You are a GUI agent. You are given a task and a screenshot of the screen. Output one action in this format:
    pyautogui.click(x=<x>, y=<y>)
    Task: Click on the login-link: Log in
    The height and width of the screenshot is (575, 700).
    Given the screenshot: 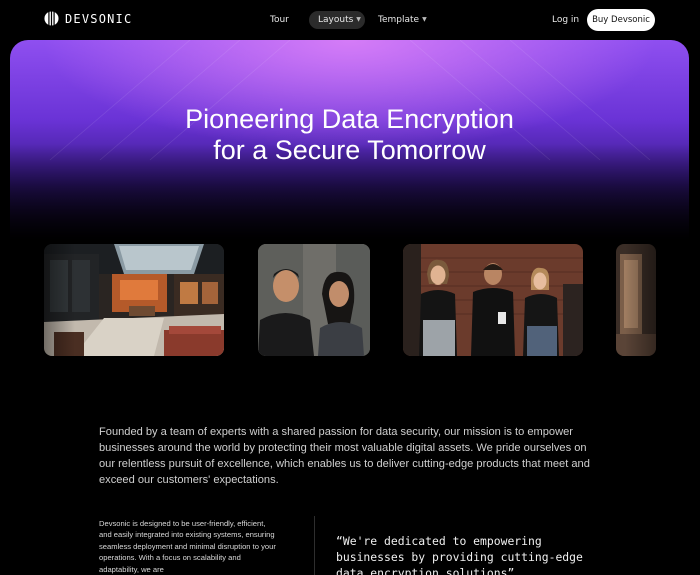 What is the action you would take?
    pyautogui.click(x=565, y=20)
    